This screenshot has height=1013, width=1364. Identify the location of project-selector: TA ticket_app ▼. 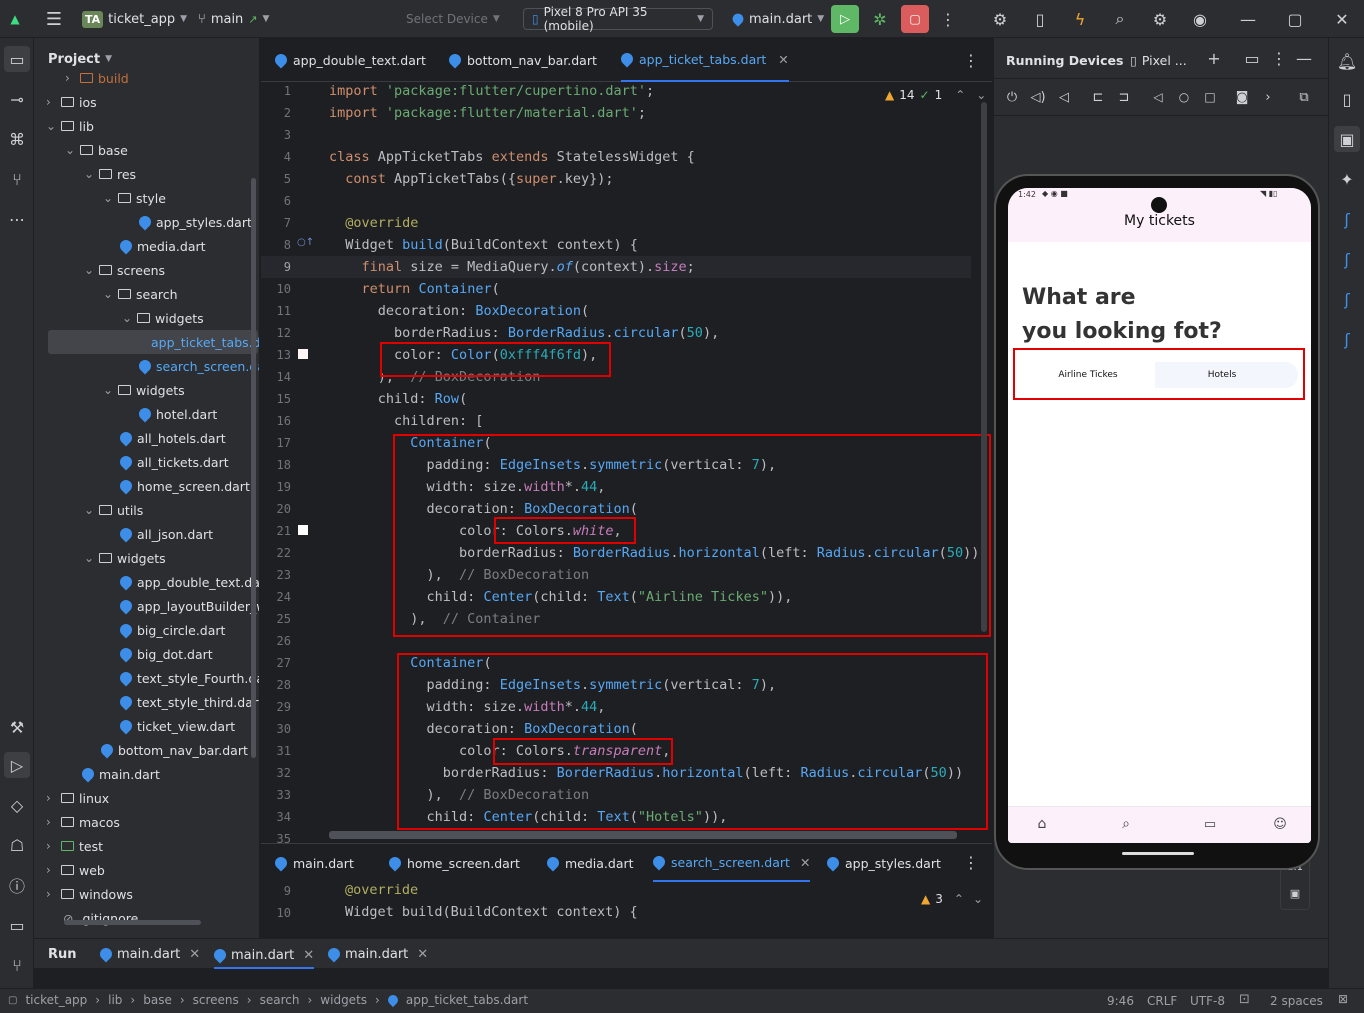
(134, 19).